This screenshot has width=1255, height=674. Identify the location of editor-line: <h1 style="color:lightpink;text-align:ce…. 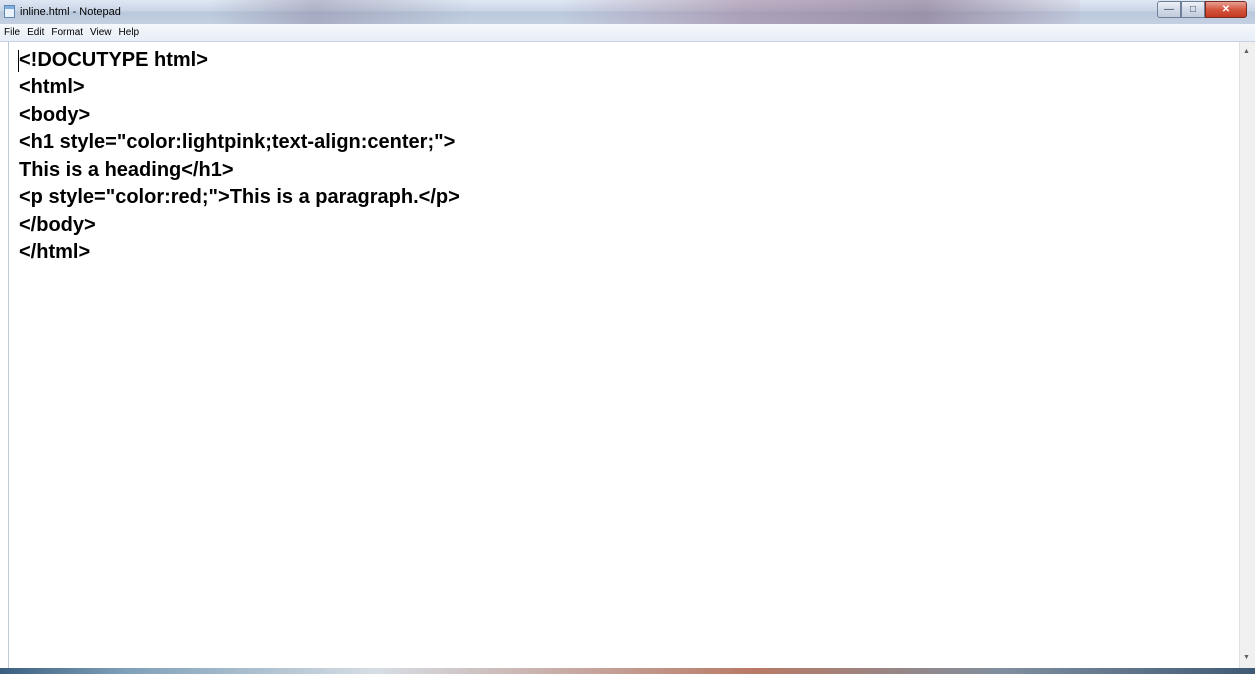
(237, 142).